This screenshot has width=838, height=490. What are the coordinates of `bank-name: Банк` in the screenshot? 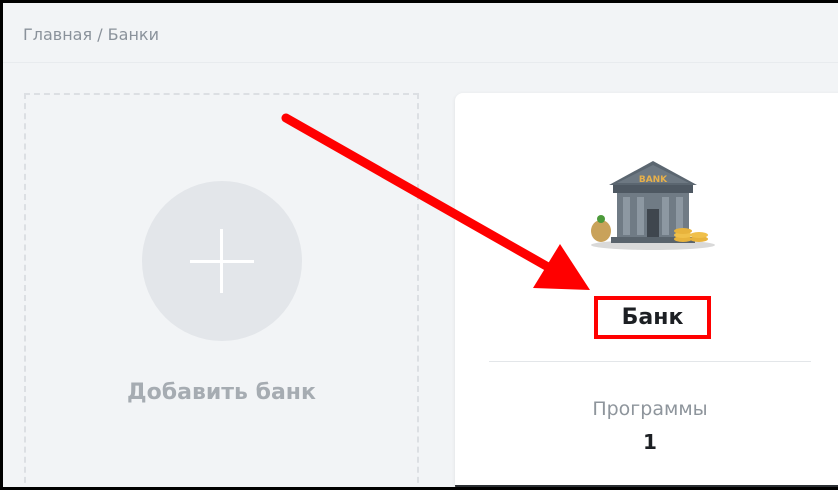 It's located at (653, 317).